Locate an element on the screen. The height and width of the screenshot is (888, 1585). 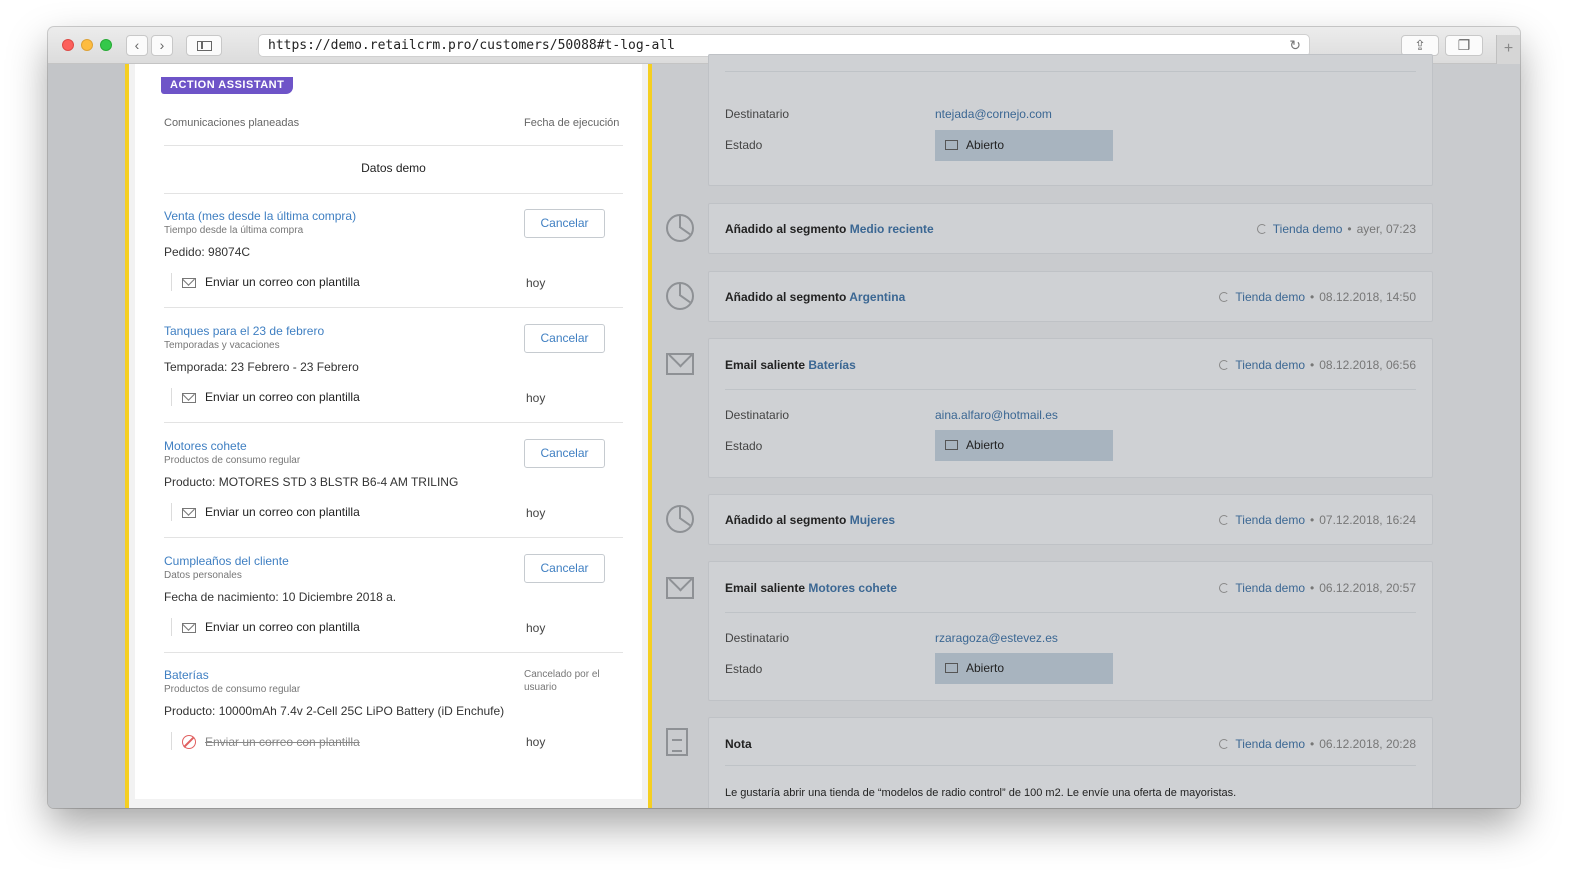
page-left-margin is located at coordinates (86, 436).